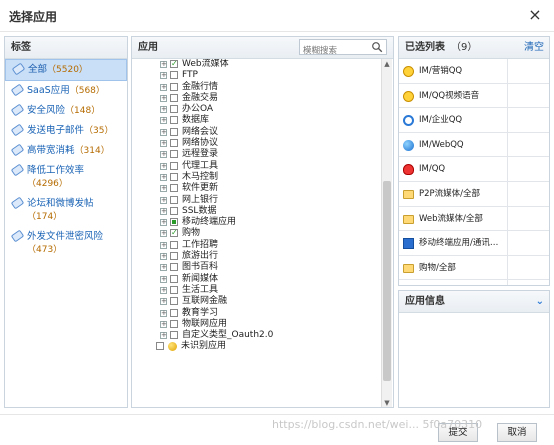 This screenshot has width=554, height=445. I want to click on selected-item: IM/WebQQ, so click(474, 145).